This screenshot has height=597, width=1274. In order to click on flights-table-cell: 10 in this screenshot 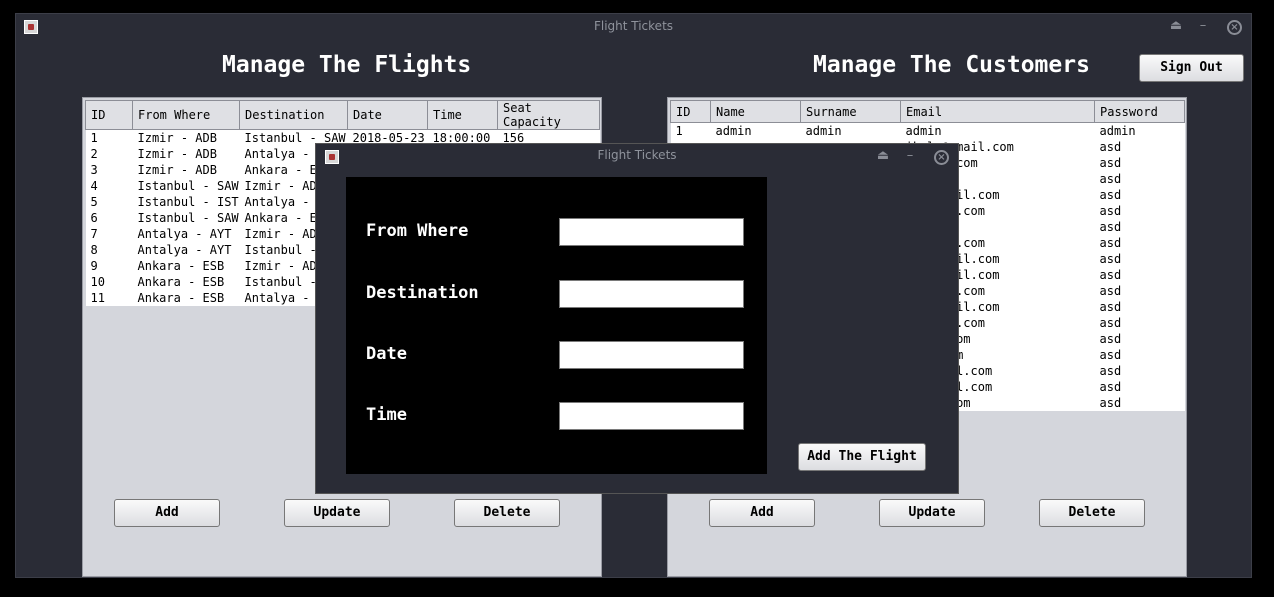, I will do `click(109, 281)`.